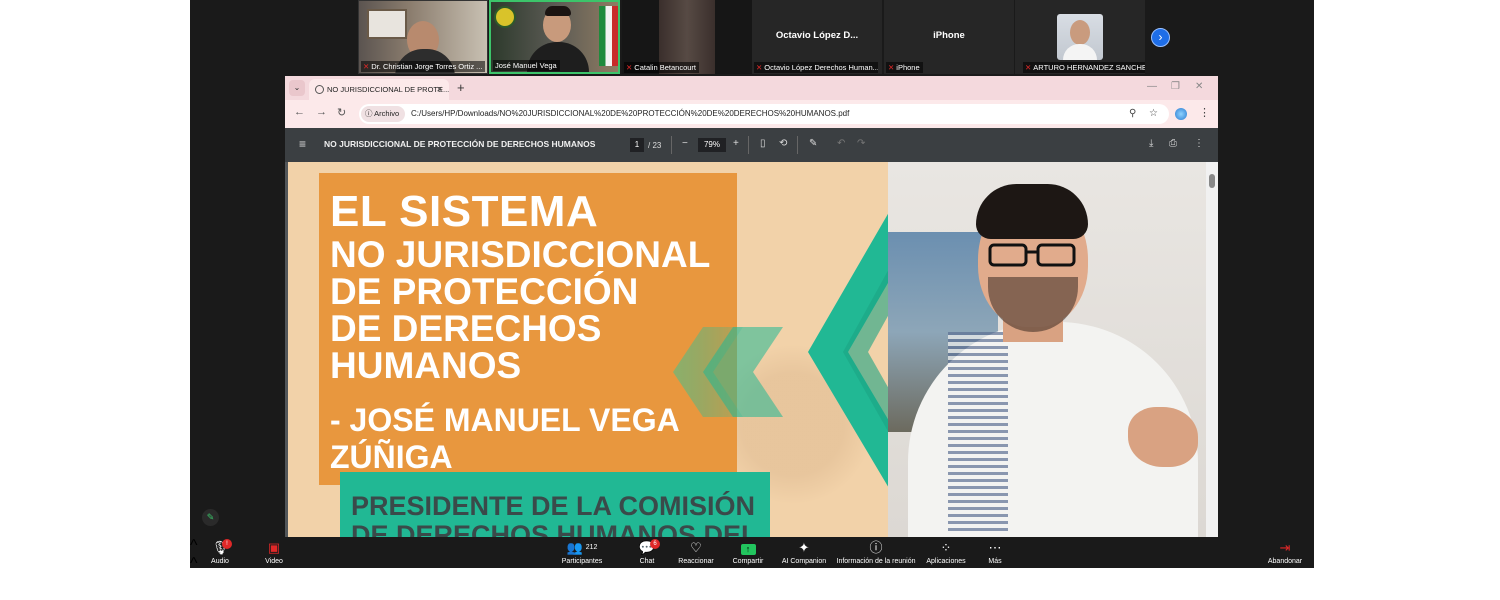  I want to click on participant-tile: iPhone ✕ iPhone, so click(949, 37).